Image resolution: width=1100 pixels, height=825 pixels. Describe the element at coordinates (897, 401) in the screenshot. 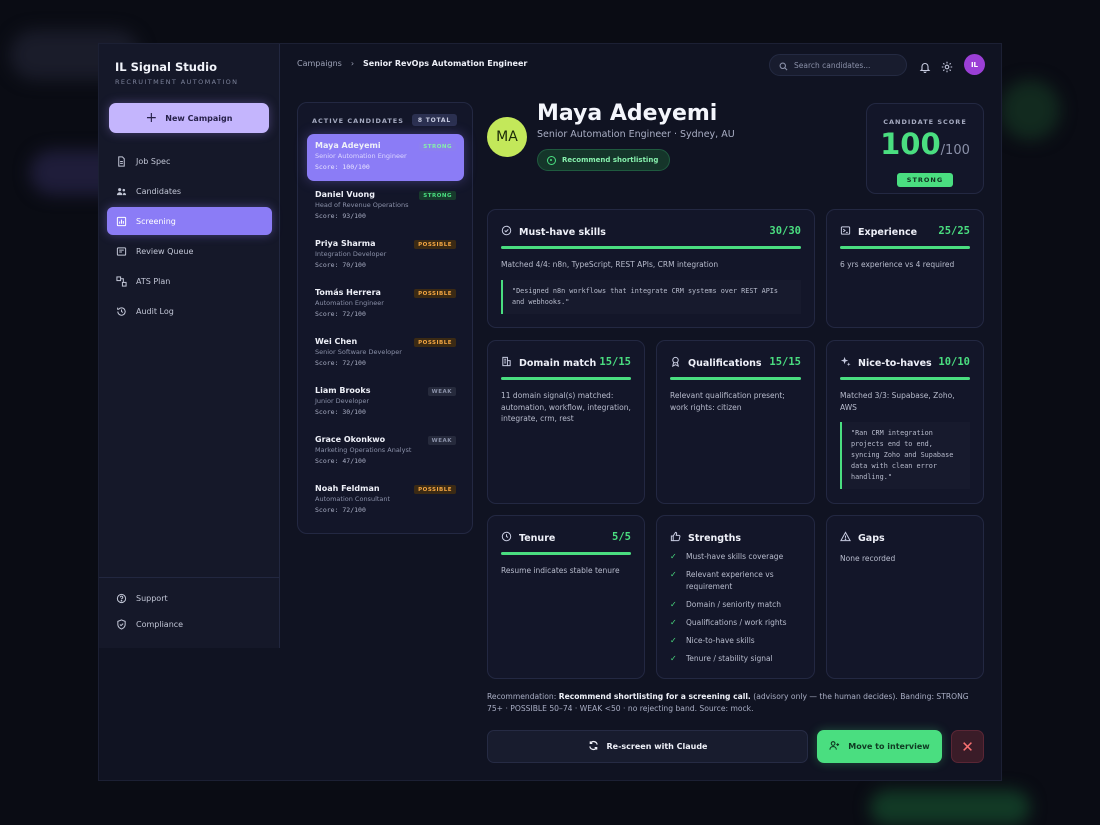

I see `card-detail: Matched 3/3: Supabase, Zoho, AWS` at that location.